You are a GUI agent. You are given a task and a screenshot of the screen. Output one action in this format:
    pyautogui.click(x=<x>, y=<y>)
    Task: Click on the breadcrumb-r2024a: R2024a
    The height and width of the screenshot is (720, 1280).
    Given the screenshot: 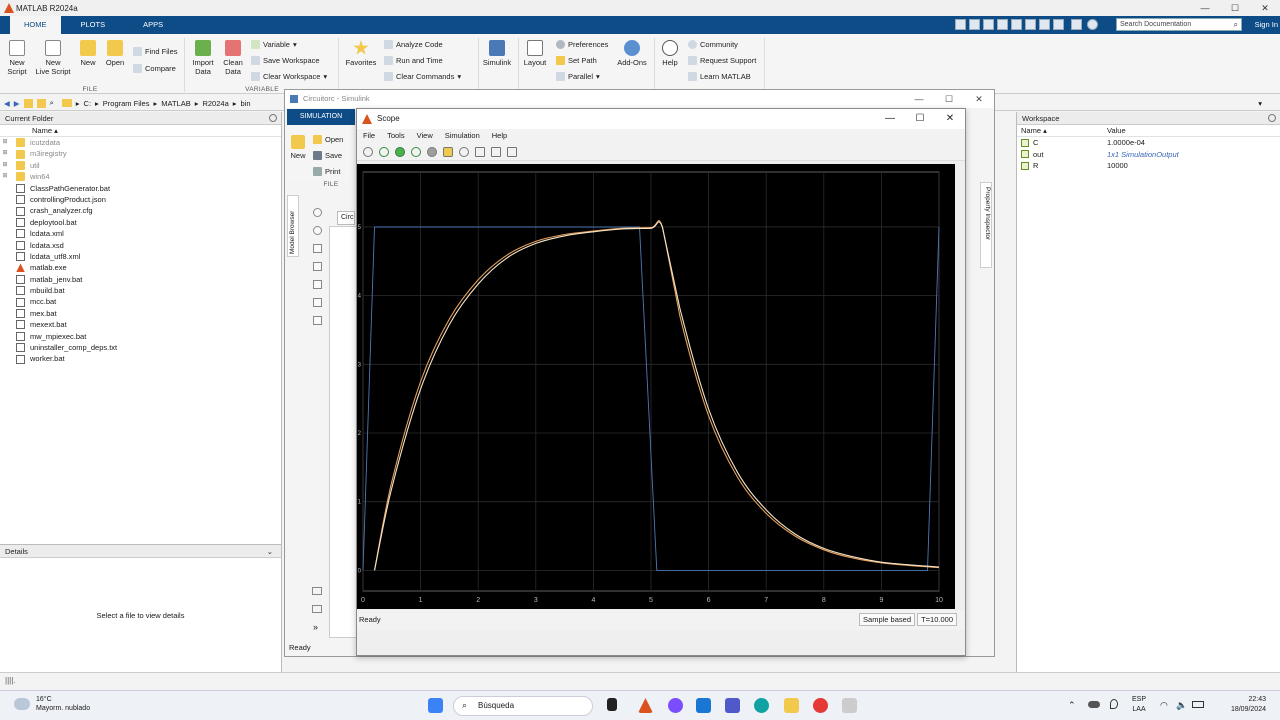 What is the action you would take?
    pyautogui.click(x=215, y=103)
    